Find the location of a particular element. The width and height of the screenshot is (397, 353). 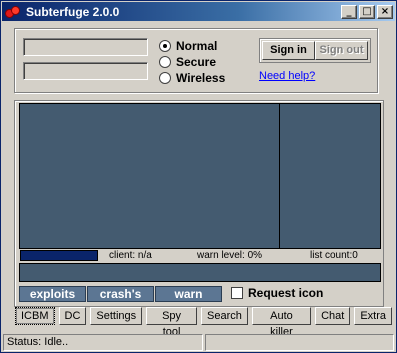

client-status: client: n/a is located at coordinates (130, 255).